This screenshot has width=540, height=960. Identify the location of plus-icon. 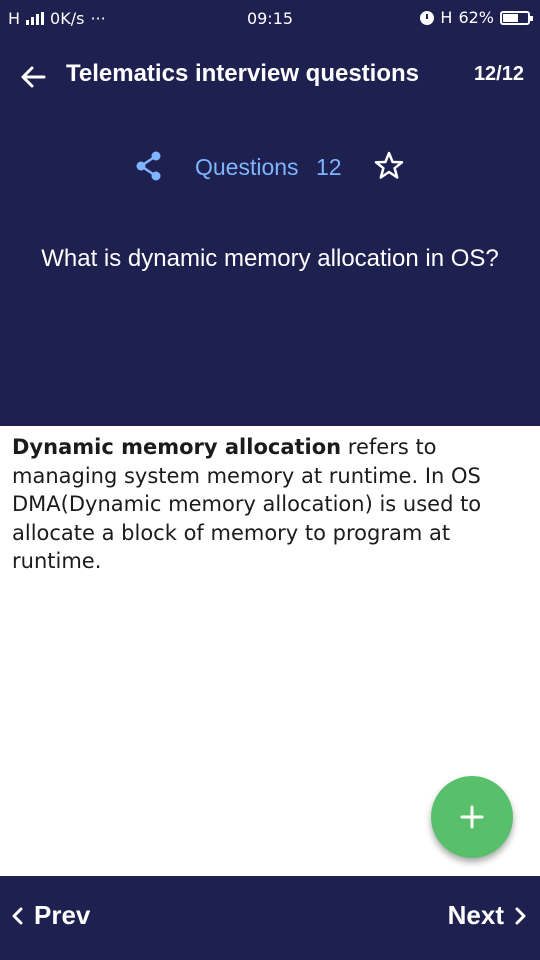
(472, 817).